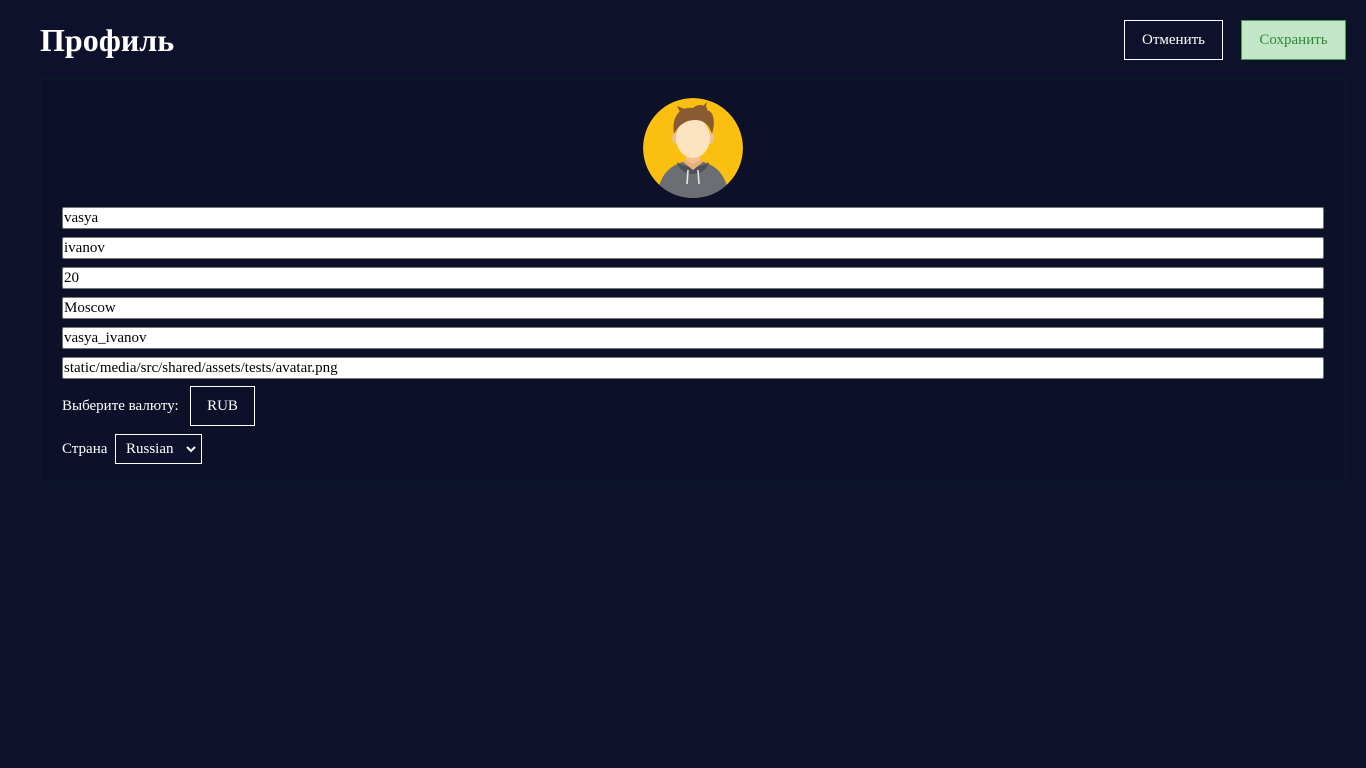  Describe the element at coordinates (693, 218) in the screenshot. I see `first-name-input` at that location.